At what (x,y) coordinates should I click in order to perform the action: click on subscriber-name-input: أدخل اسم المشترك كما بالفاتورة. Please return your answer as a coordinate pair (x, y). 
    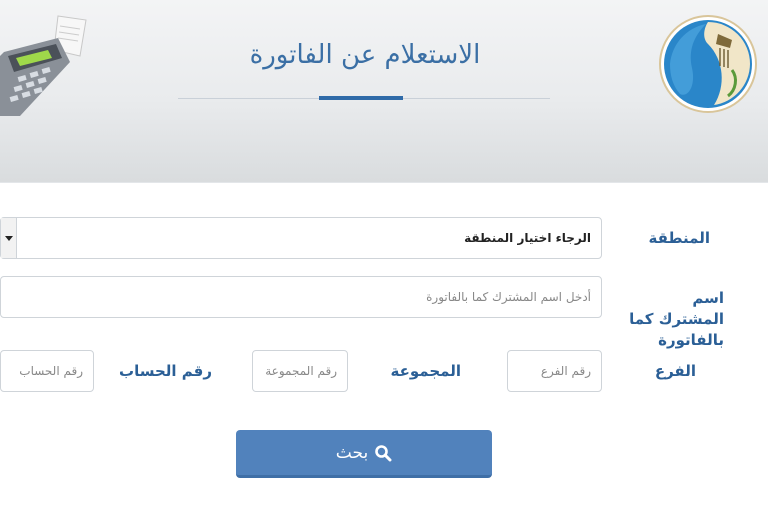
    Looking at the image, I should click on (301, 297).